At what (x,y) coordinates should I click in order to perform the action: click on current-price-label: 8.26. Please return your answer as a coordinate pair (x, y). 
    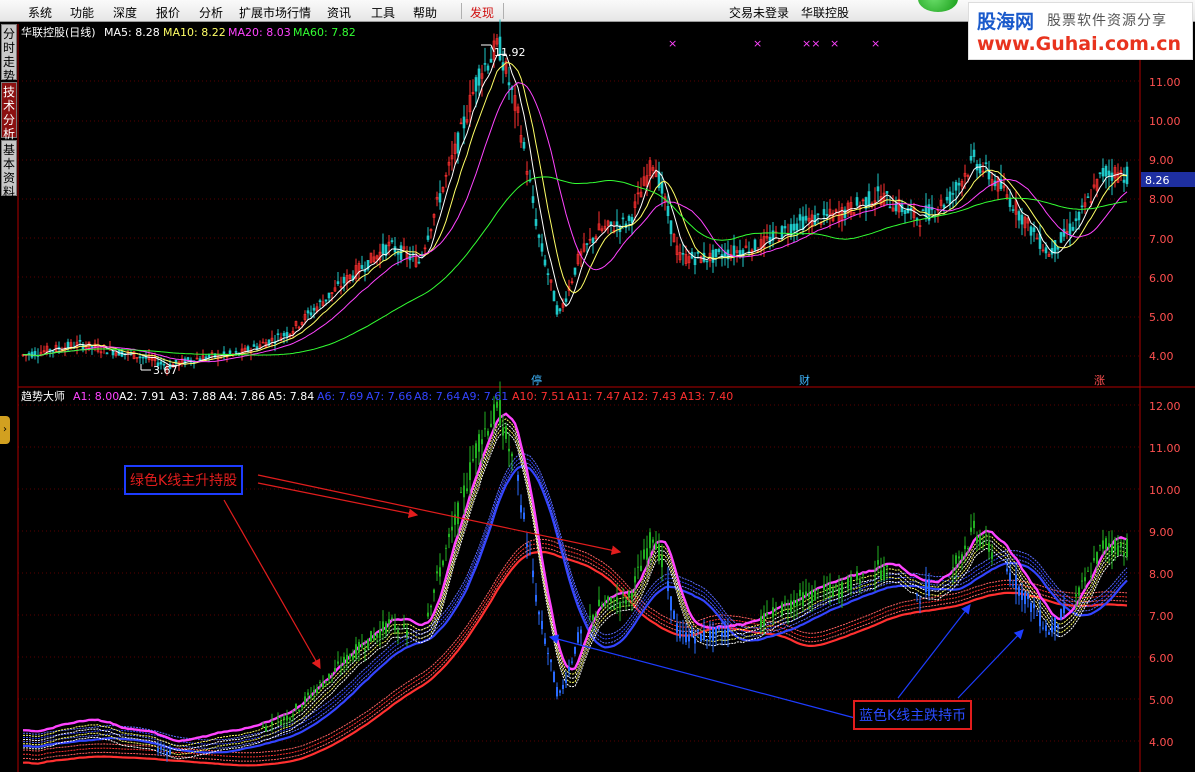
    Looking at the image, I should click on (1157, 180).